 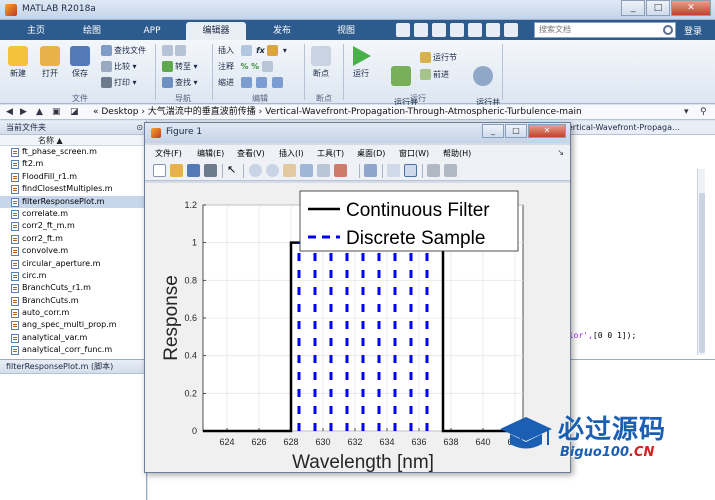 I want to click on file-list-item: corr2_ft_m.m, so click(x=73, y=226).